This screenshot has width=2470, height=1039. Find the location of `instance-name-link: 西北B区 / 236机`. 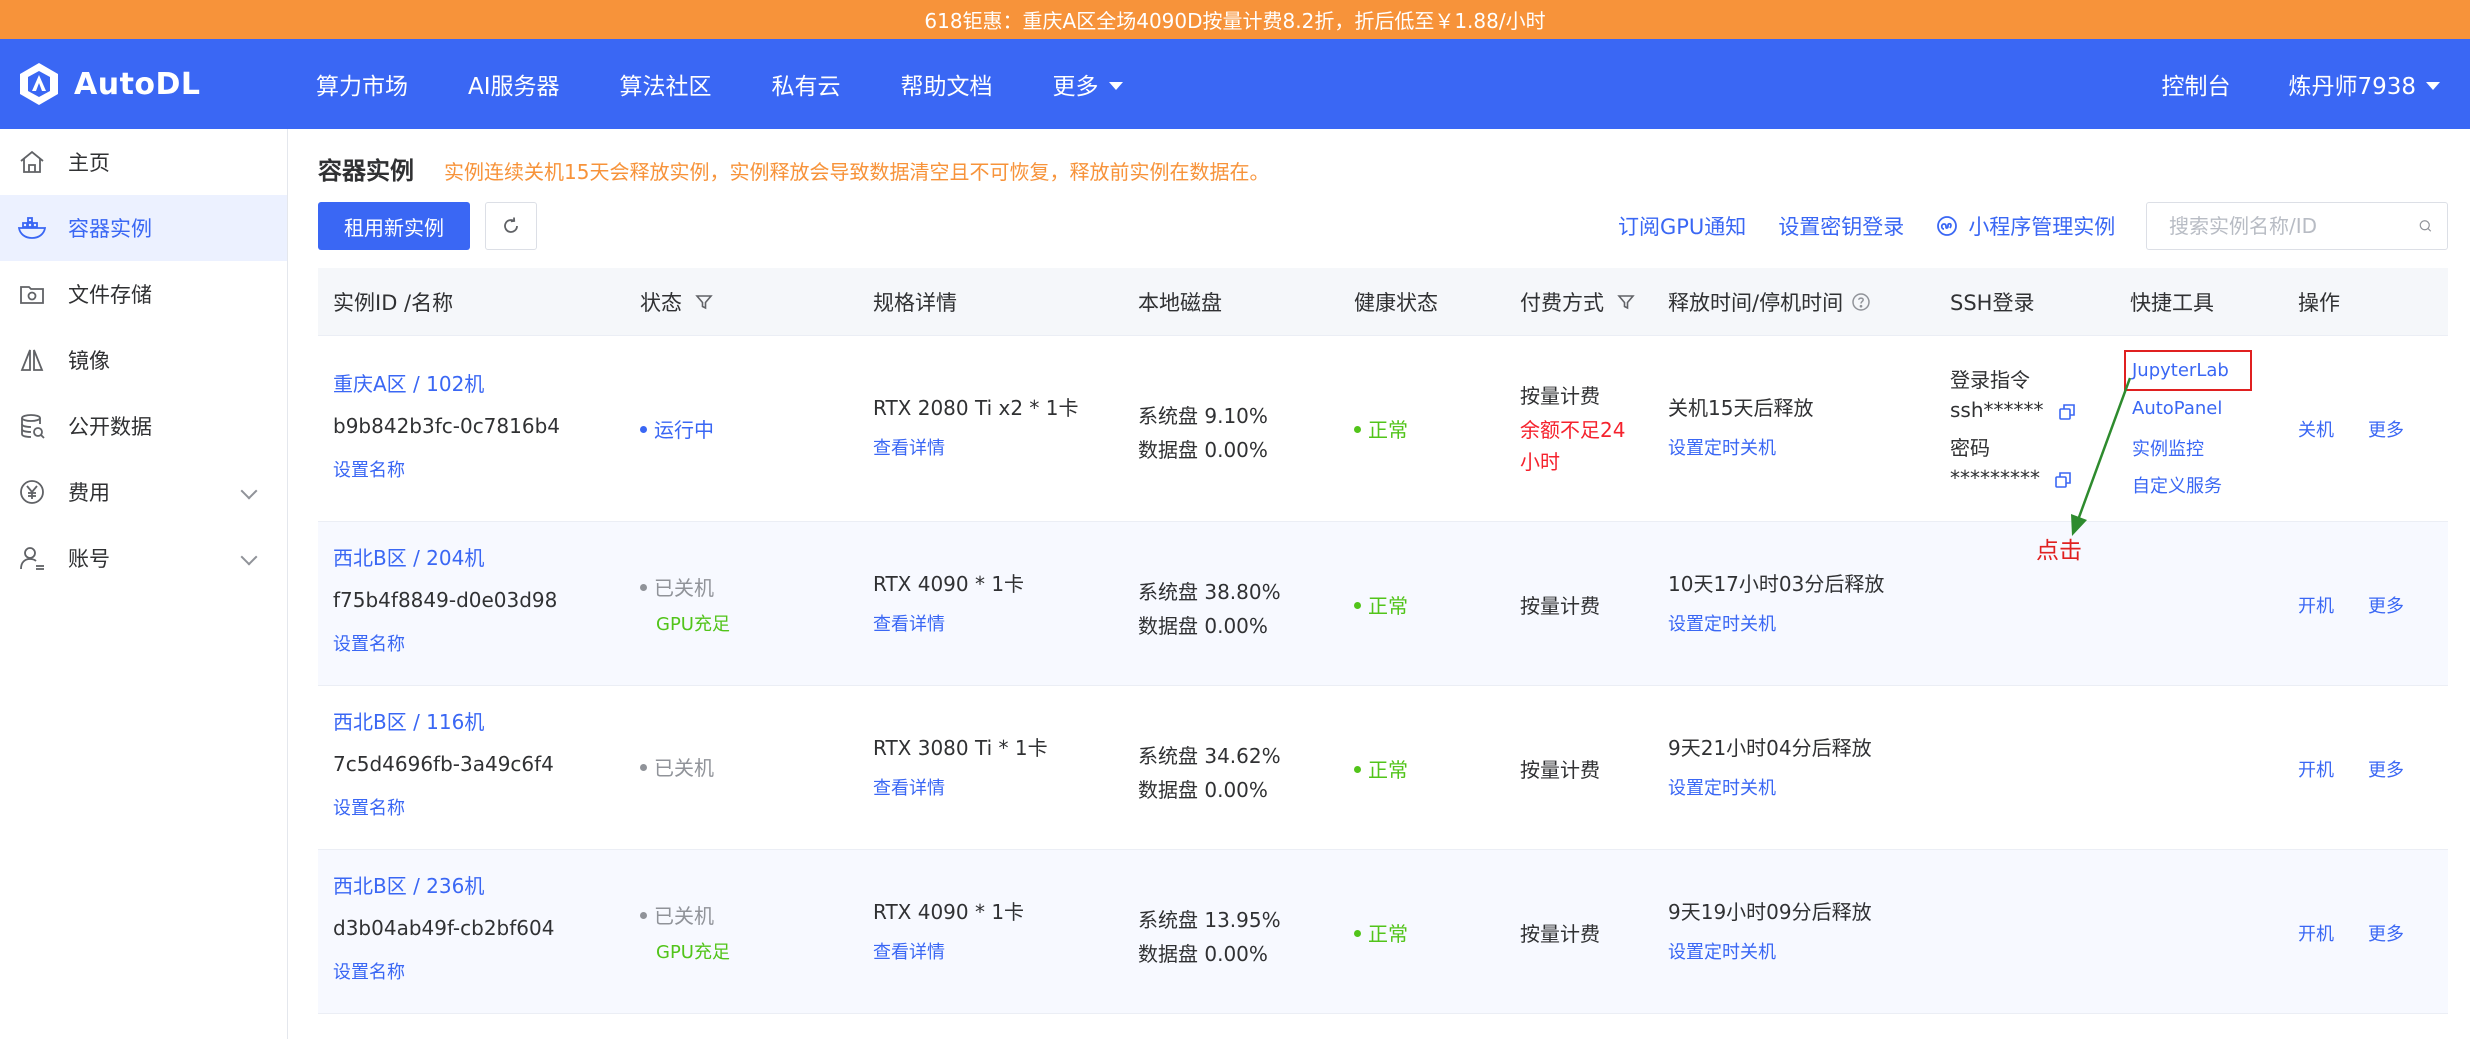

instance-name-link: 西北B区 / 236机 is located at coordinates (408, 884).